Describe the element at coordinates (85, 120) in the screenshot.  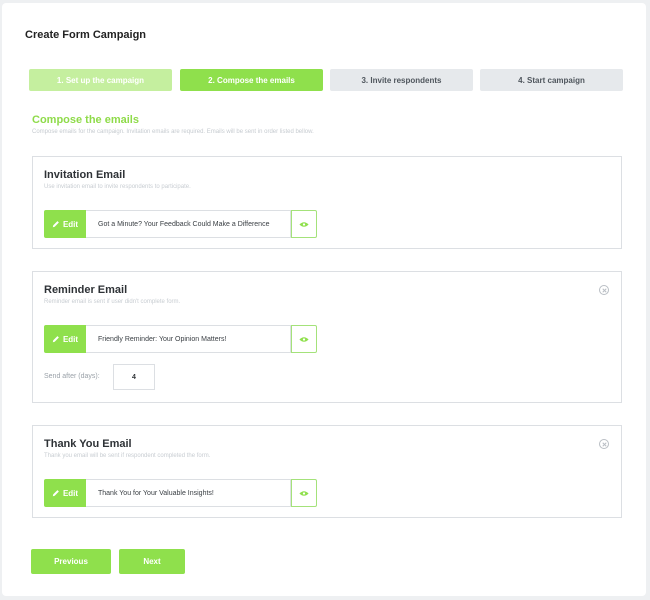
I see `section-title: Compose the emails` at that location.